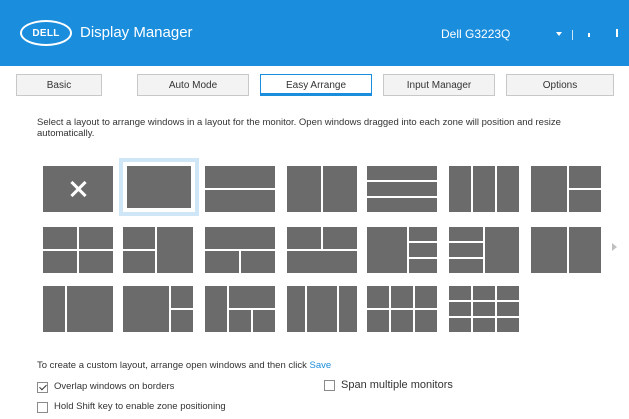 Image resolution: width=629 pixels, height=419 pixels. What do you see at coordinates (559, 34) in the screenshot?
I see `monitor-dropdown-icon` at bounding box center [559, 34].